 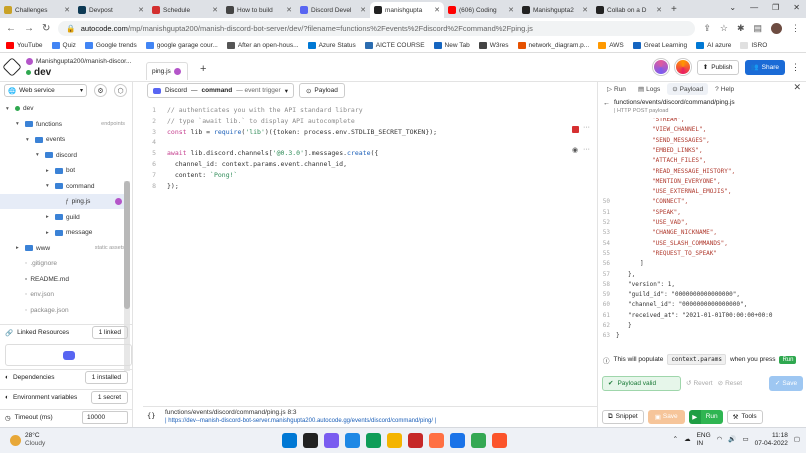 I want to click on package-icon: ⬡, so click(x=120, y=90).